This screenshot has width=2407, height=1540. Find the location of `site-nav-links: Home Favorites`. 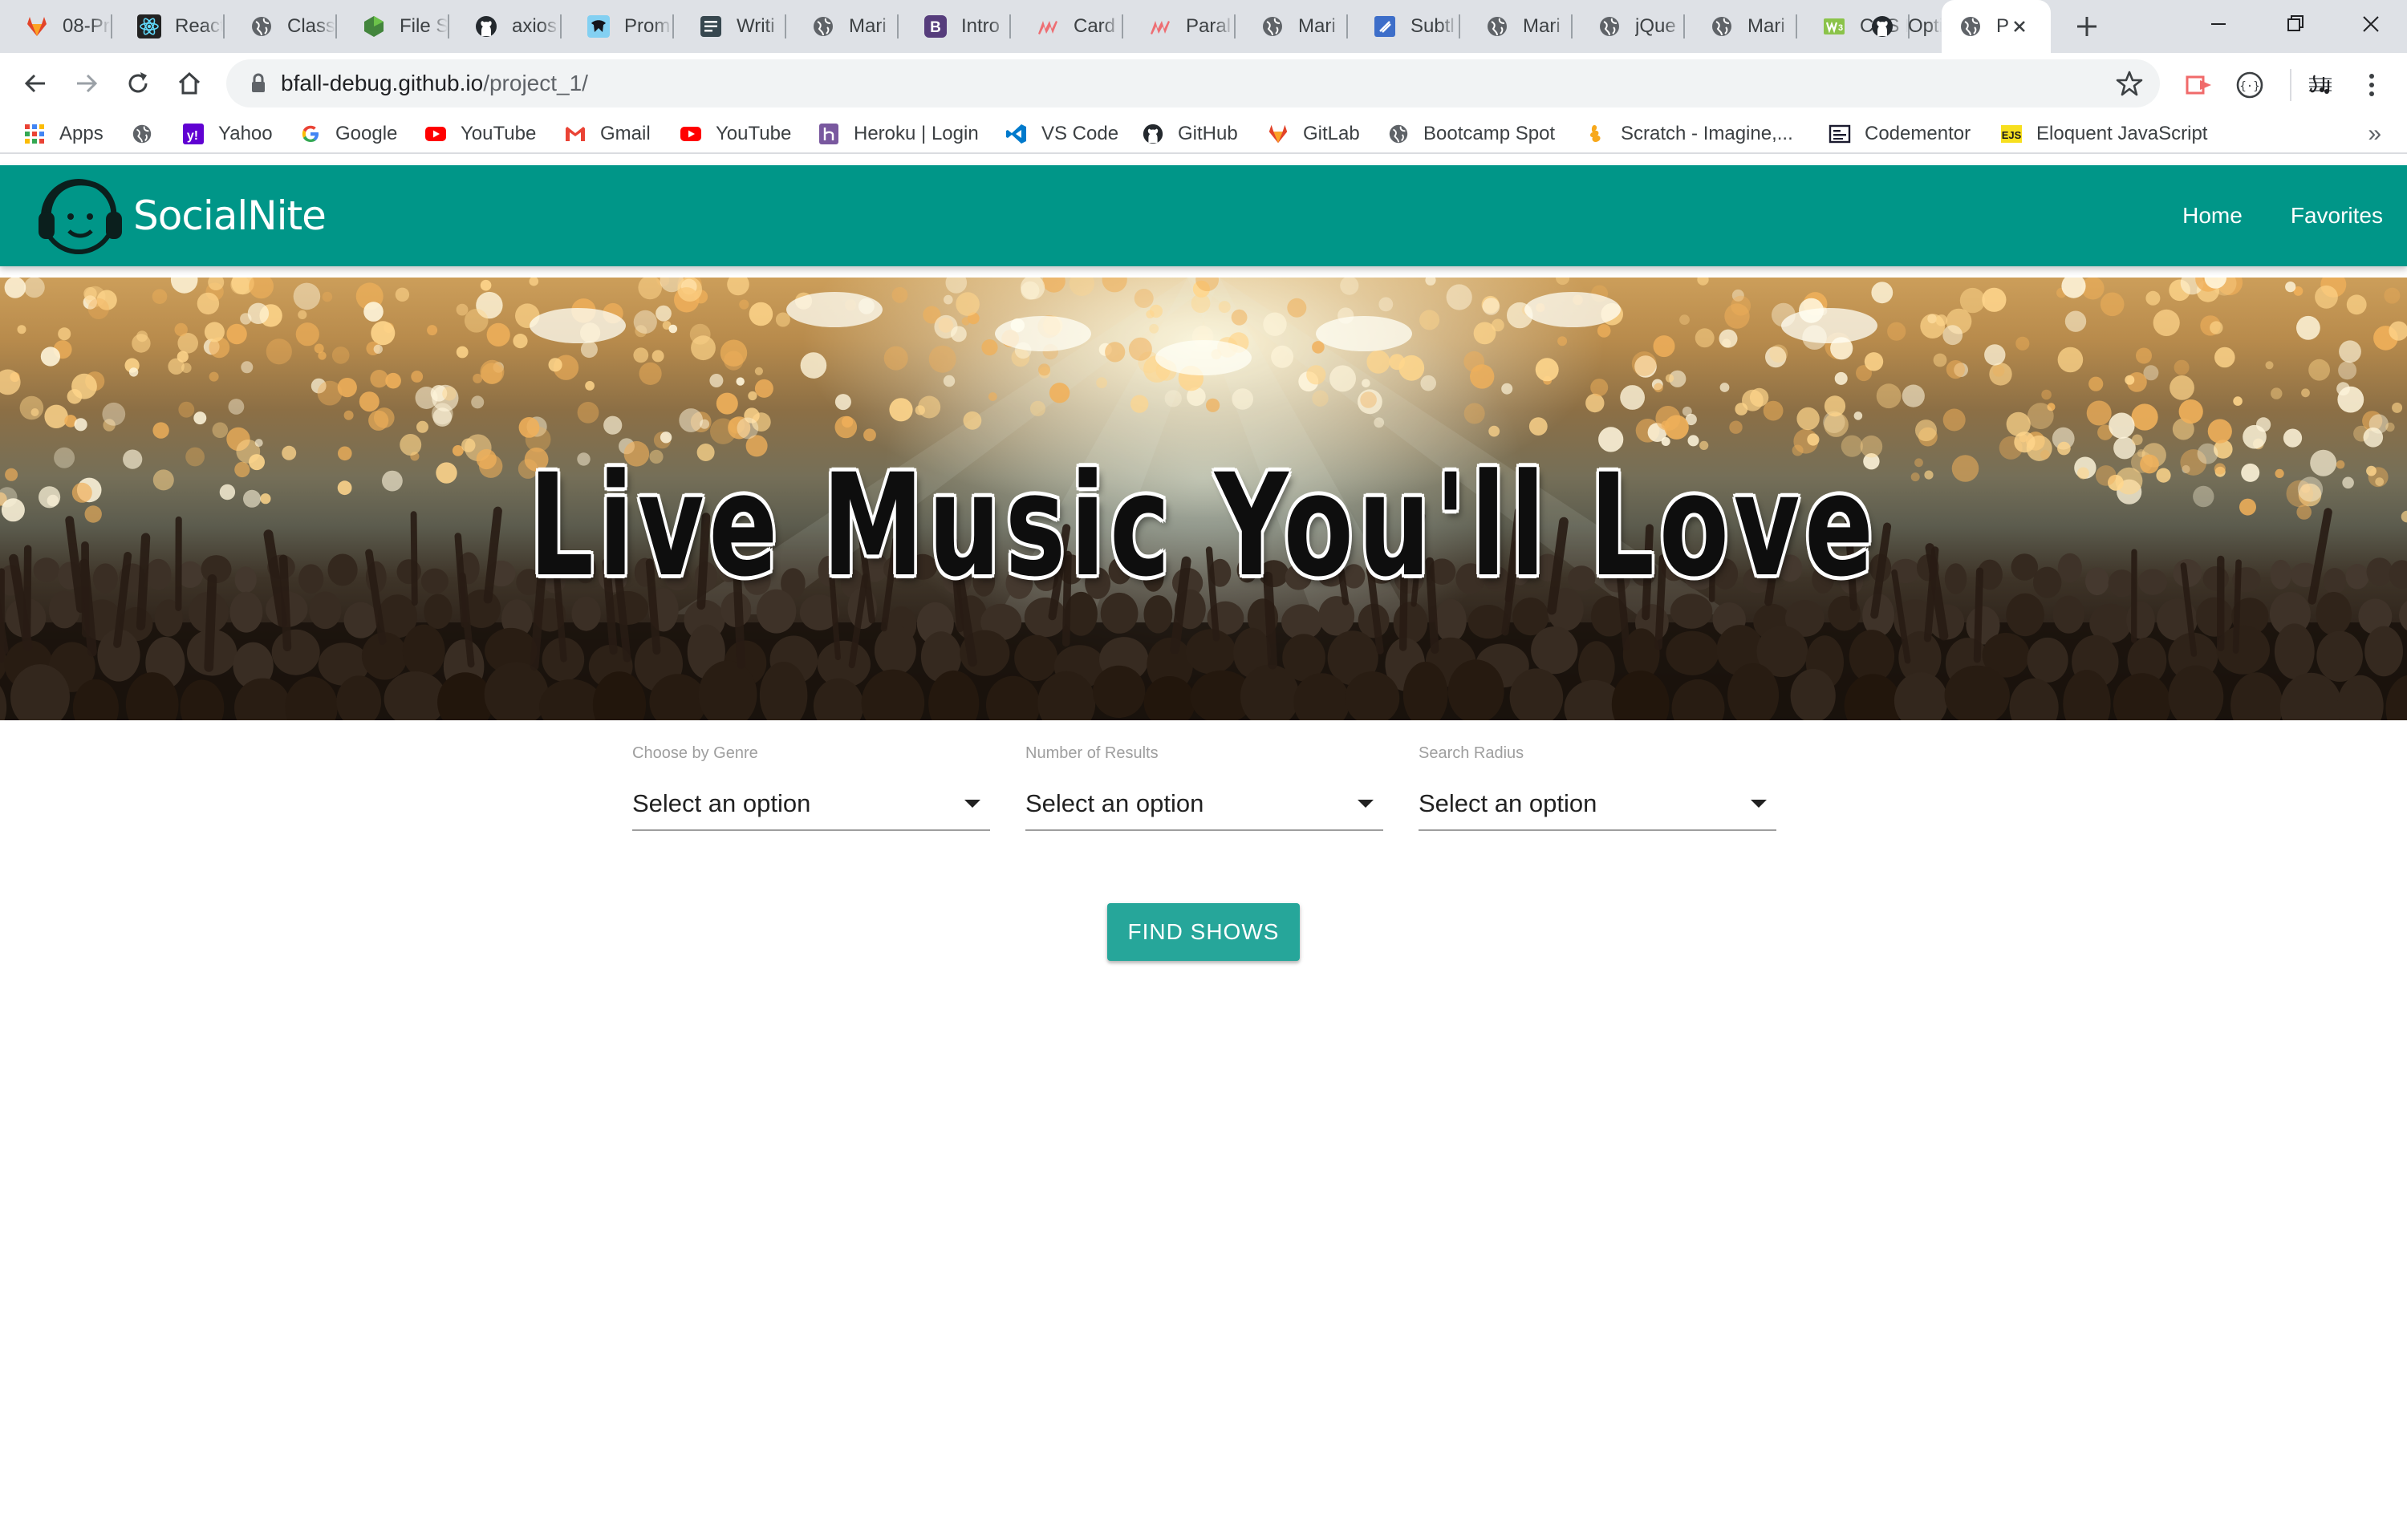

site-nav-links: Home Favorites is located at coordinates (2282, 215).